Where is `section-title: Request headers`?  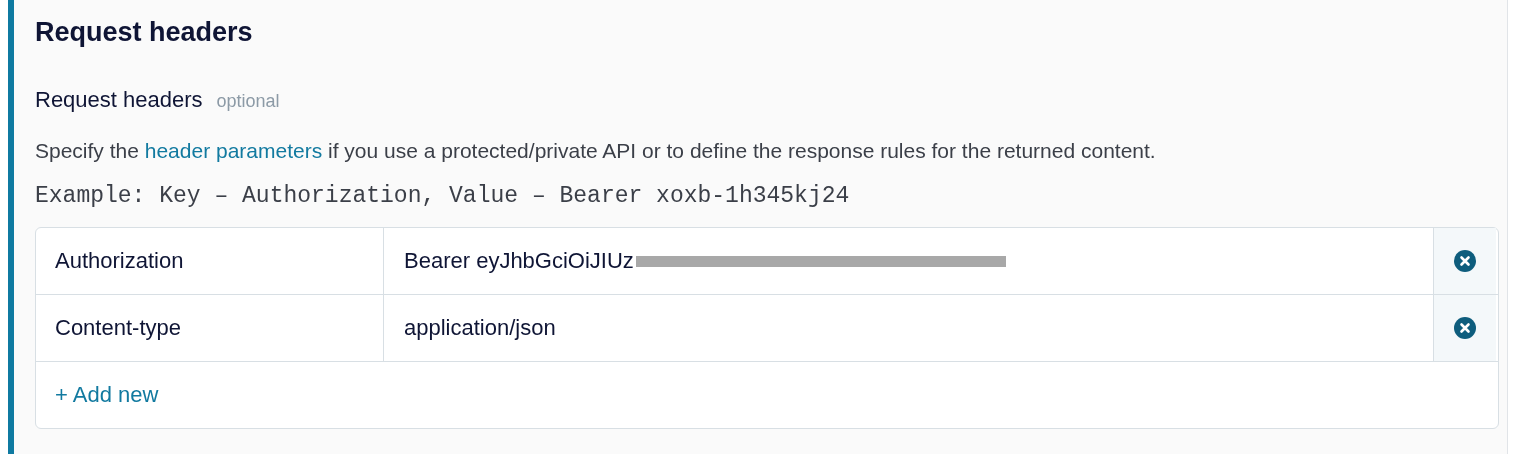
section-title: Request headers is located at coordinates (144, 33).